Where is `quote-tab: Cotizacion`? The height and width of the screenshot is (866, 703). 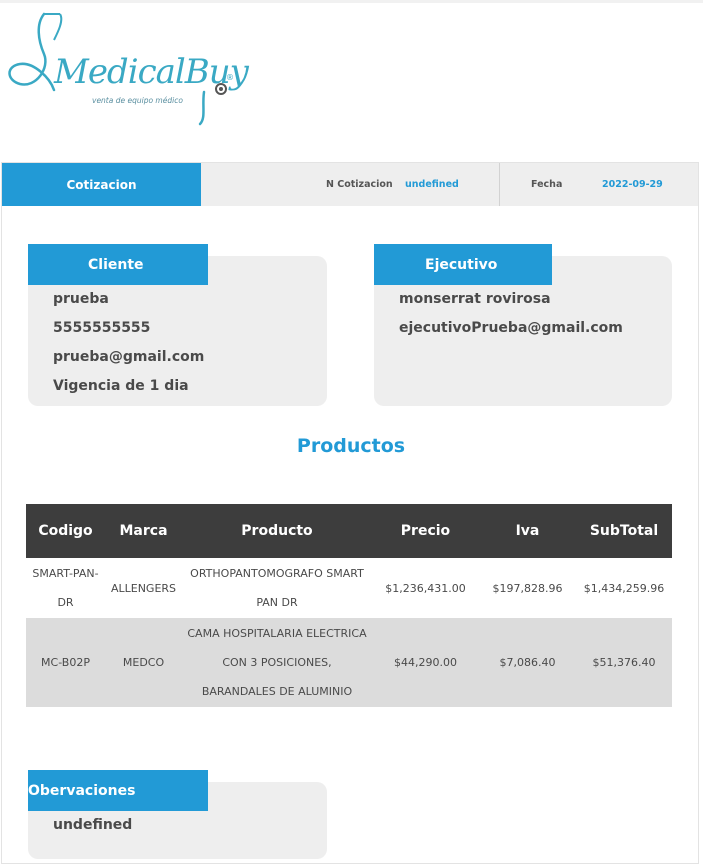
quote-tab: Cotizacion is located at coordinates (101, 184).